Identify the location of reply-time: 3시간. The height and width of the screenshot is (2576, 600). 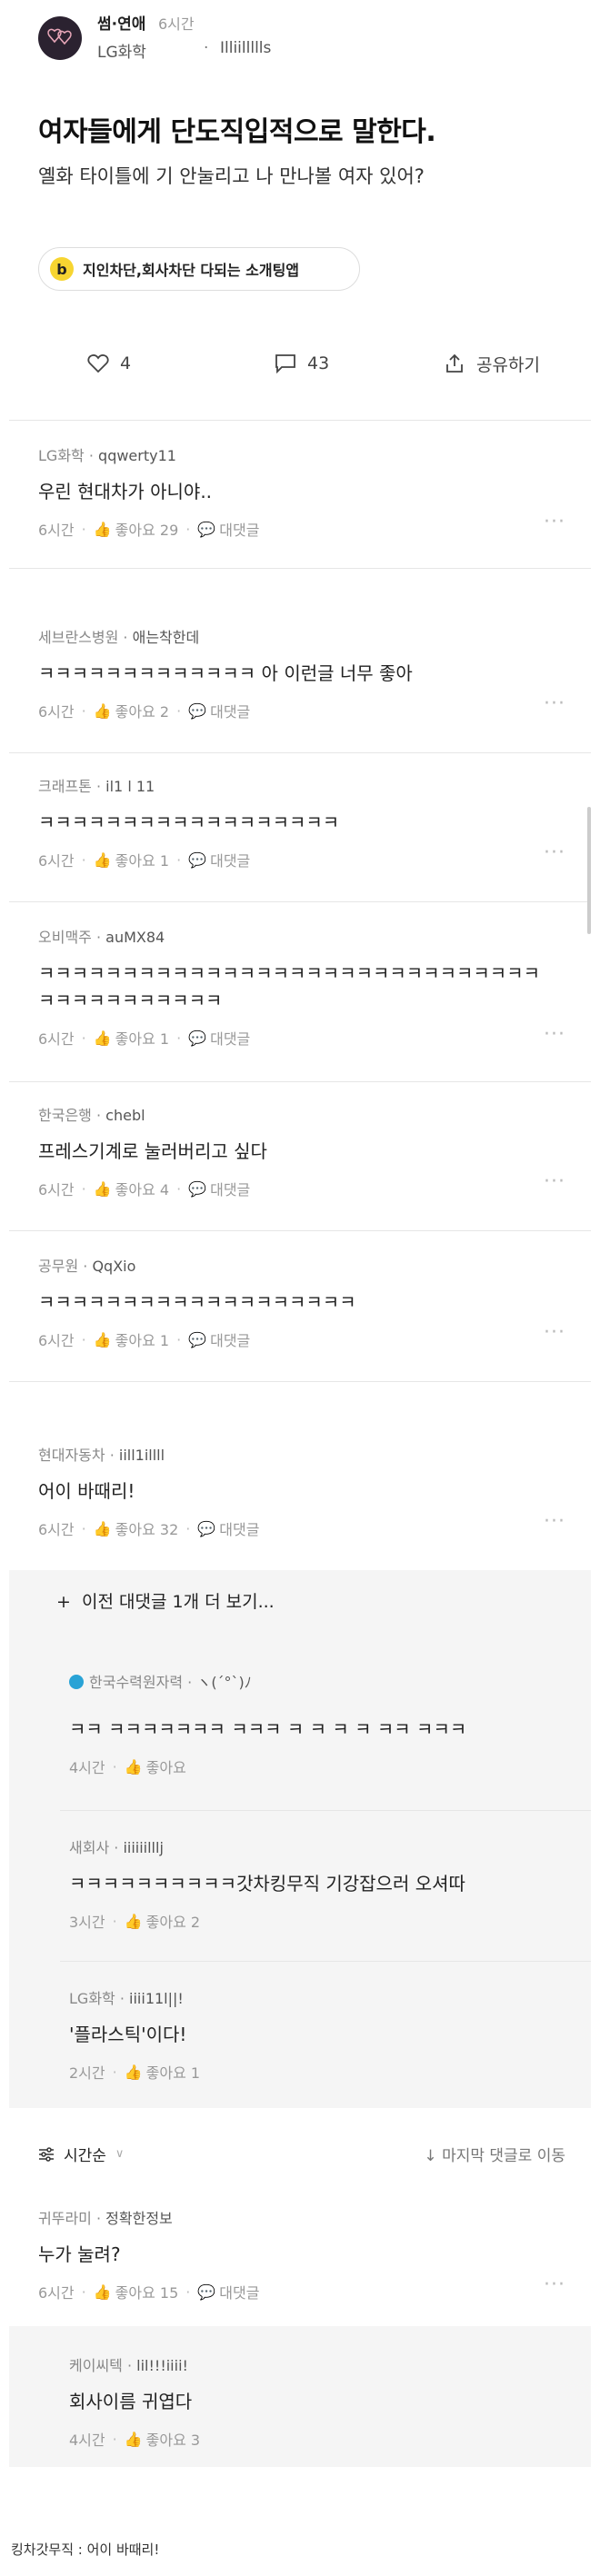
(87, 1923).